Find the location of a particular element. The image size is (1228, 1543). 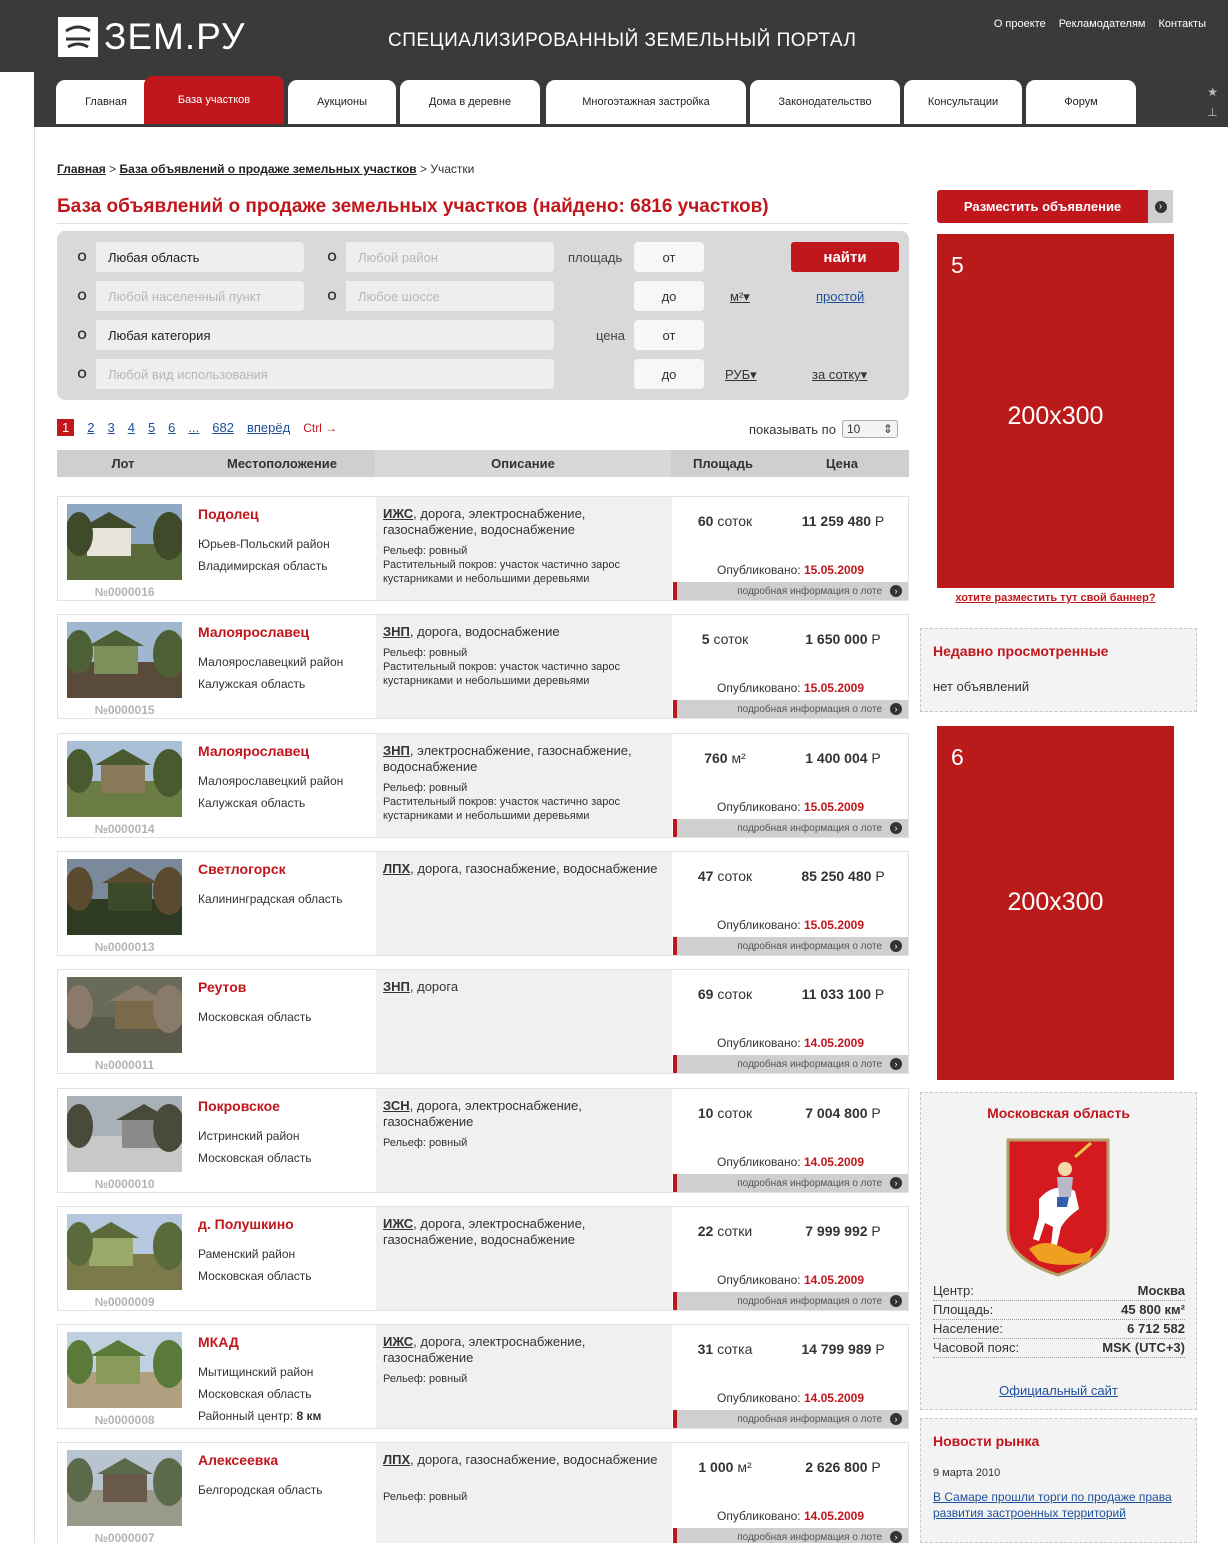

area-label: площадь is located at coordinates (595, 257).